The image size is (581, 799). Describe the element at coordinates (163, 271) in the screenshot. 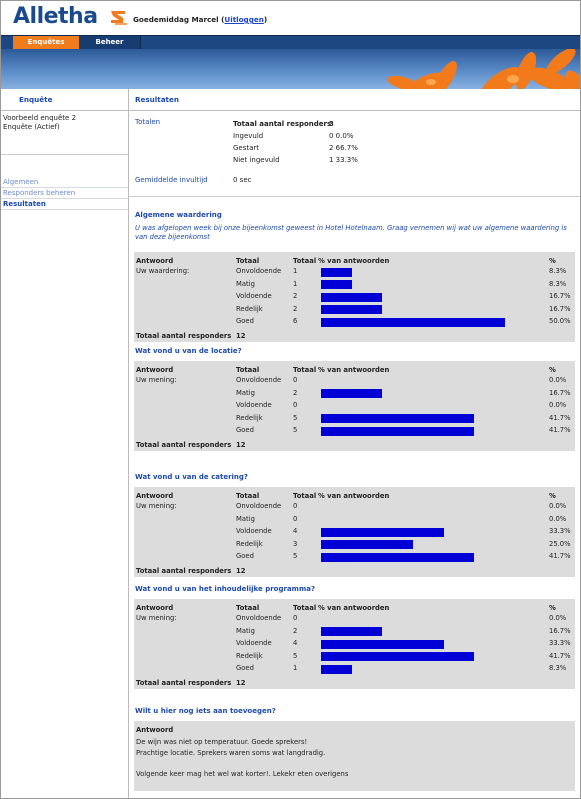

I see `row-label: Uw waardering:` at that location.